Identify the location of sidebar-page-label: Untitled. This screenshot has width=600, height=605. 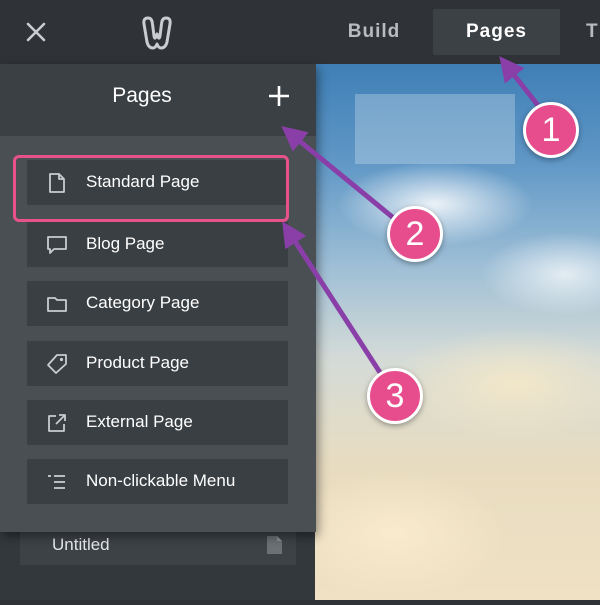
(81, 544).